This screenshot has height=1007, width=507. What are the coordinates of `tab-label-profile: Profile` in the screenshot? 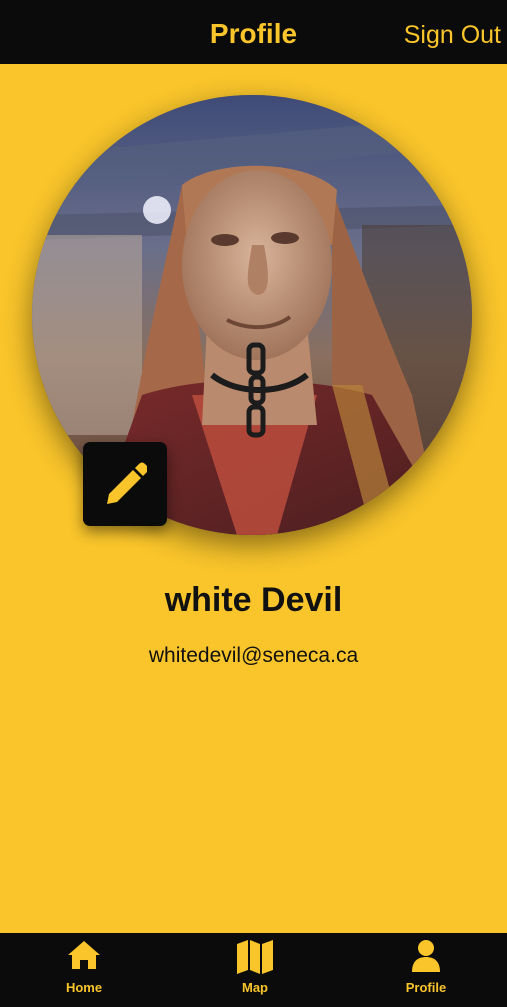 It's located at (426, 987).